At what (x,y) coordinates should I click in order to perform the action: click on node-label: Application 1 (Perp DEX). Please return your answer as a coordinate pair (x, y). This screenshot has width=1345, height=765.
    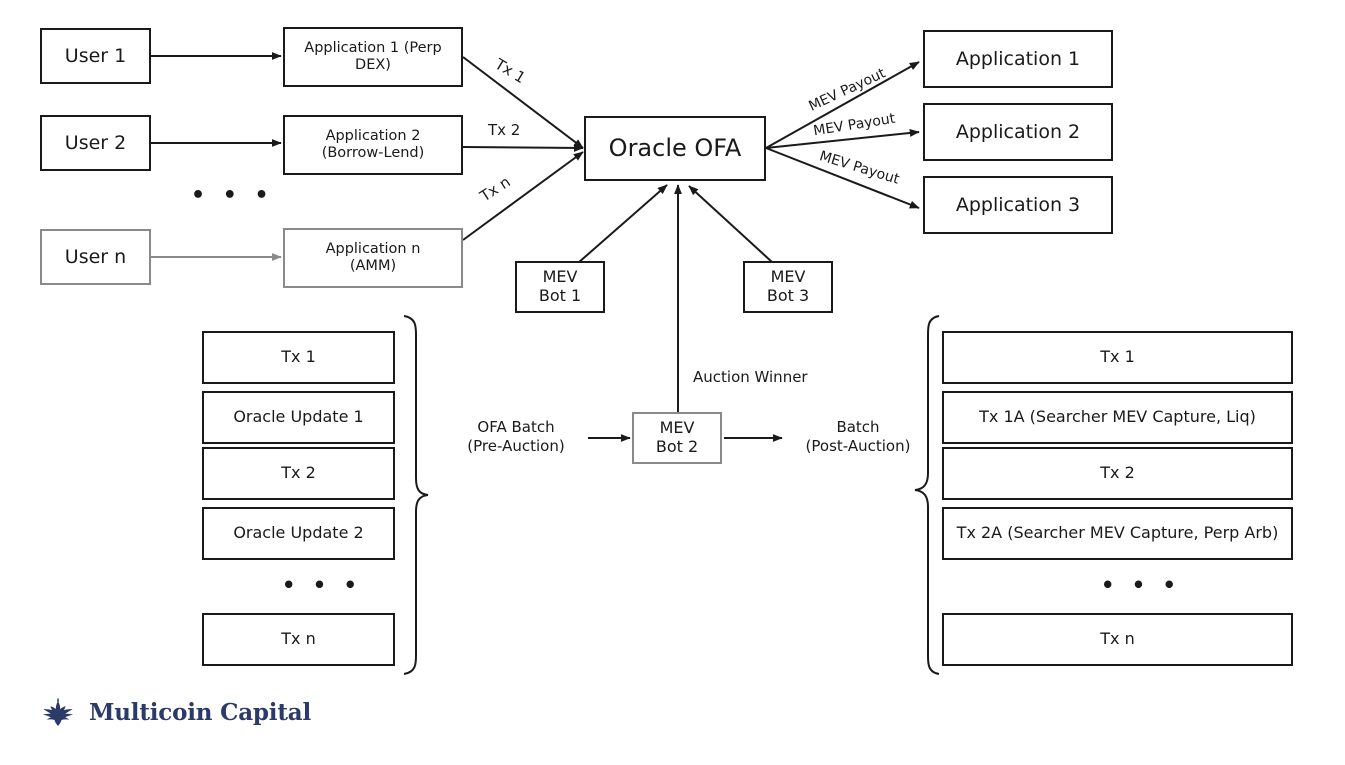
    Looking at the image, I should click on (373, 56).